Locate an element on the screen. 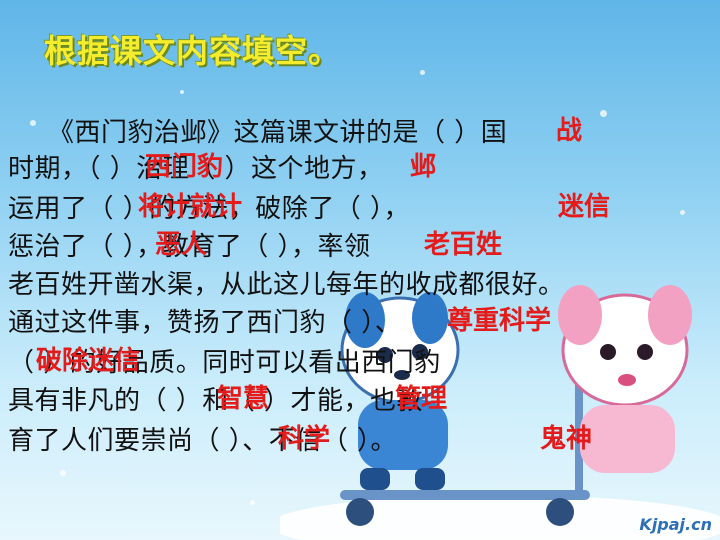  answer-blank: 恶人 is located at coordinates (181, 245).